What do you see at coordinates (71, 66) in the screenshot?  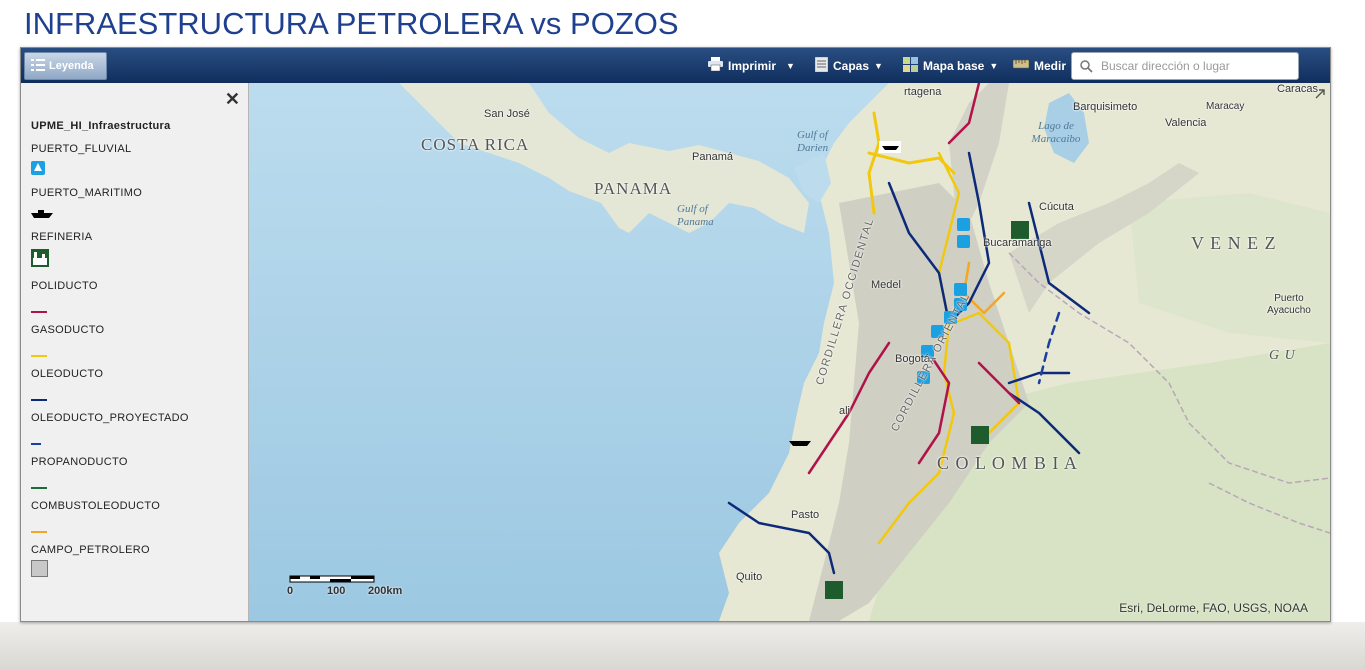 I see `legend-toggle-label: Leyenda` at bounding box center [71, 66].